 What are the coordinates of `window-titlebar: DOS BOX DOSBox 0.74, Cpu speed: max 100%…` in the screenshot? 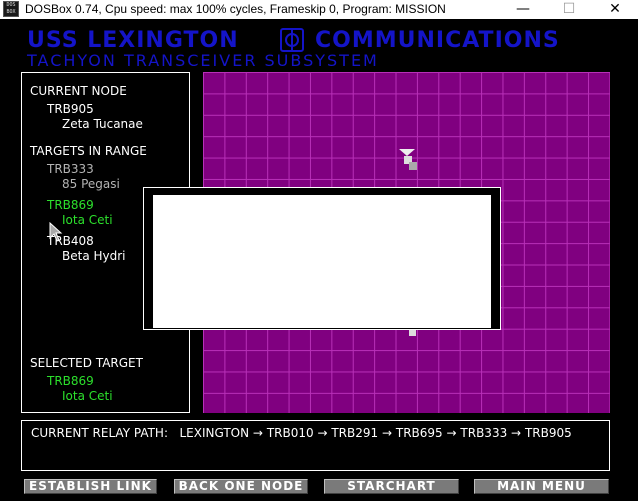 It's located at (319, 9).